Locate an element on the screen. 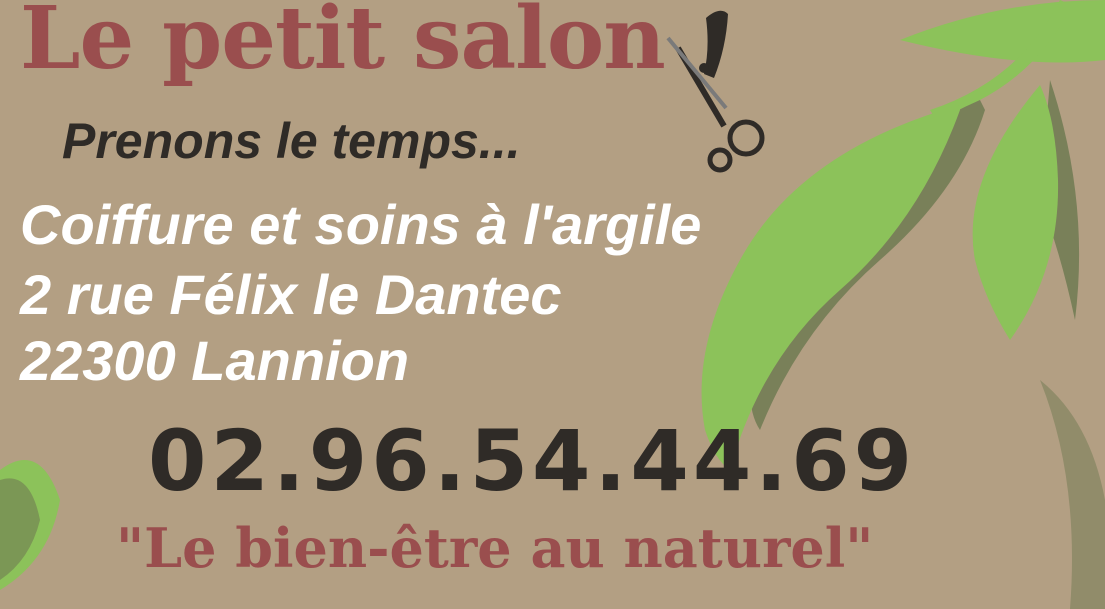 This screenshot has width=1105, height=609. address-street: 2 rue Félix le Dantec is located at coordinates (291, 294).